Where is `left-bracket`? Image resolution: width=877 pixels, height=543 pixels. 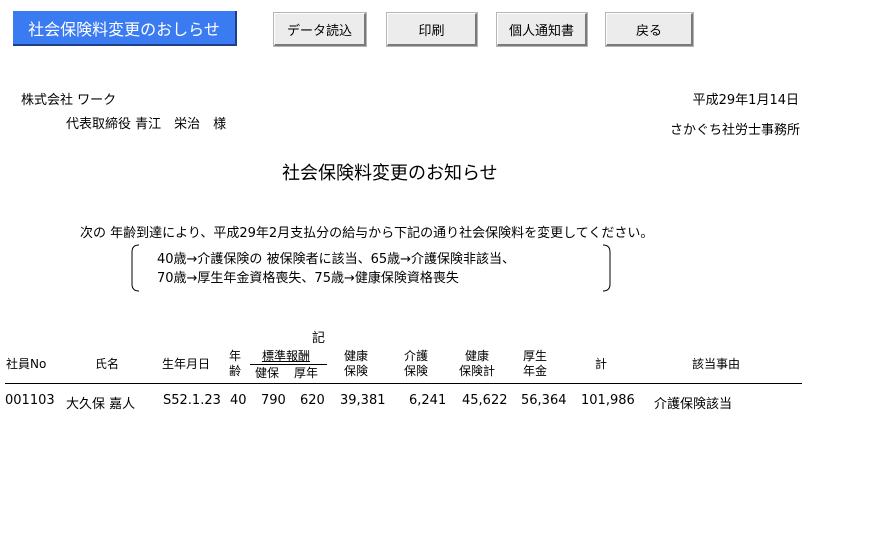 left-bracket is located at coordinates (135, 268).